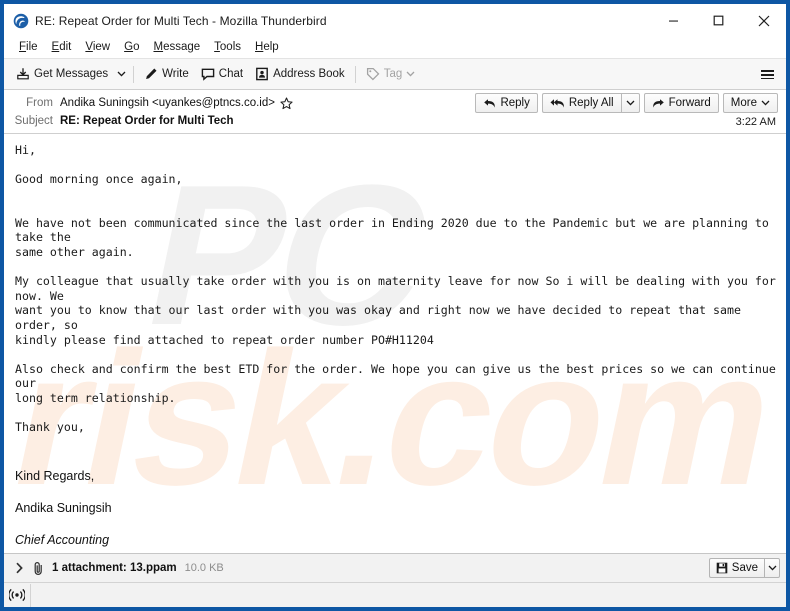 This screenshot has height=611, width=790. I want to click on chat-button: Chat, so click(222, 74).